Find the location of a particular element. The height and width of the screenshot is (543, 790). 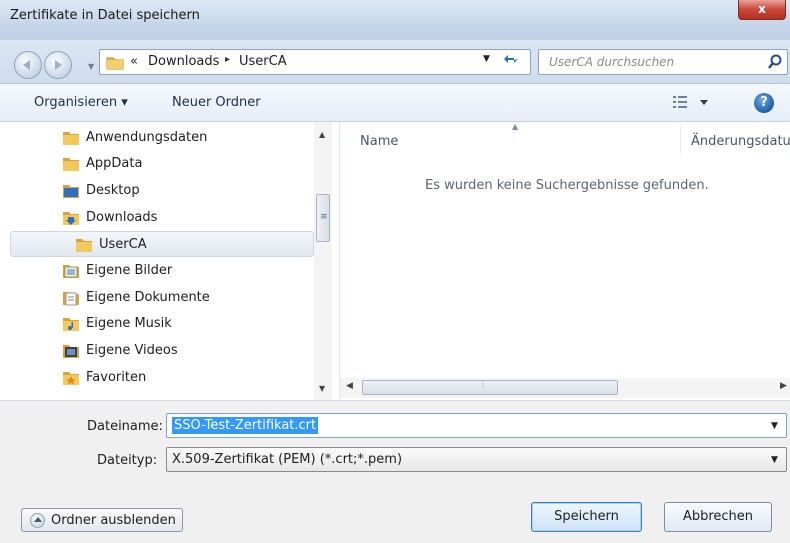

address-bar: « Downloads ▸ UserCA ▼ is located at coordinates (315, 62).